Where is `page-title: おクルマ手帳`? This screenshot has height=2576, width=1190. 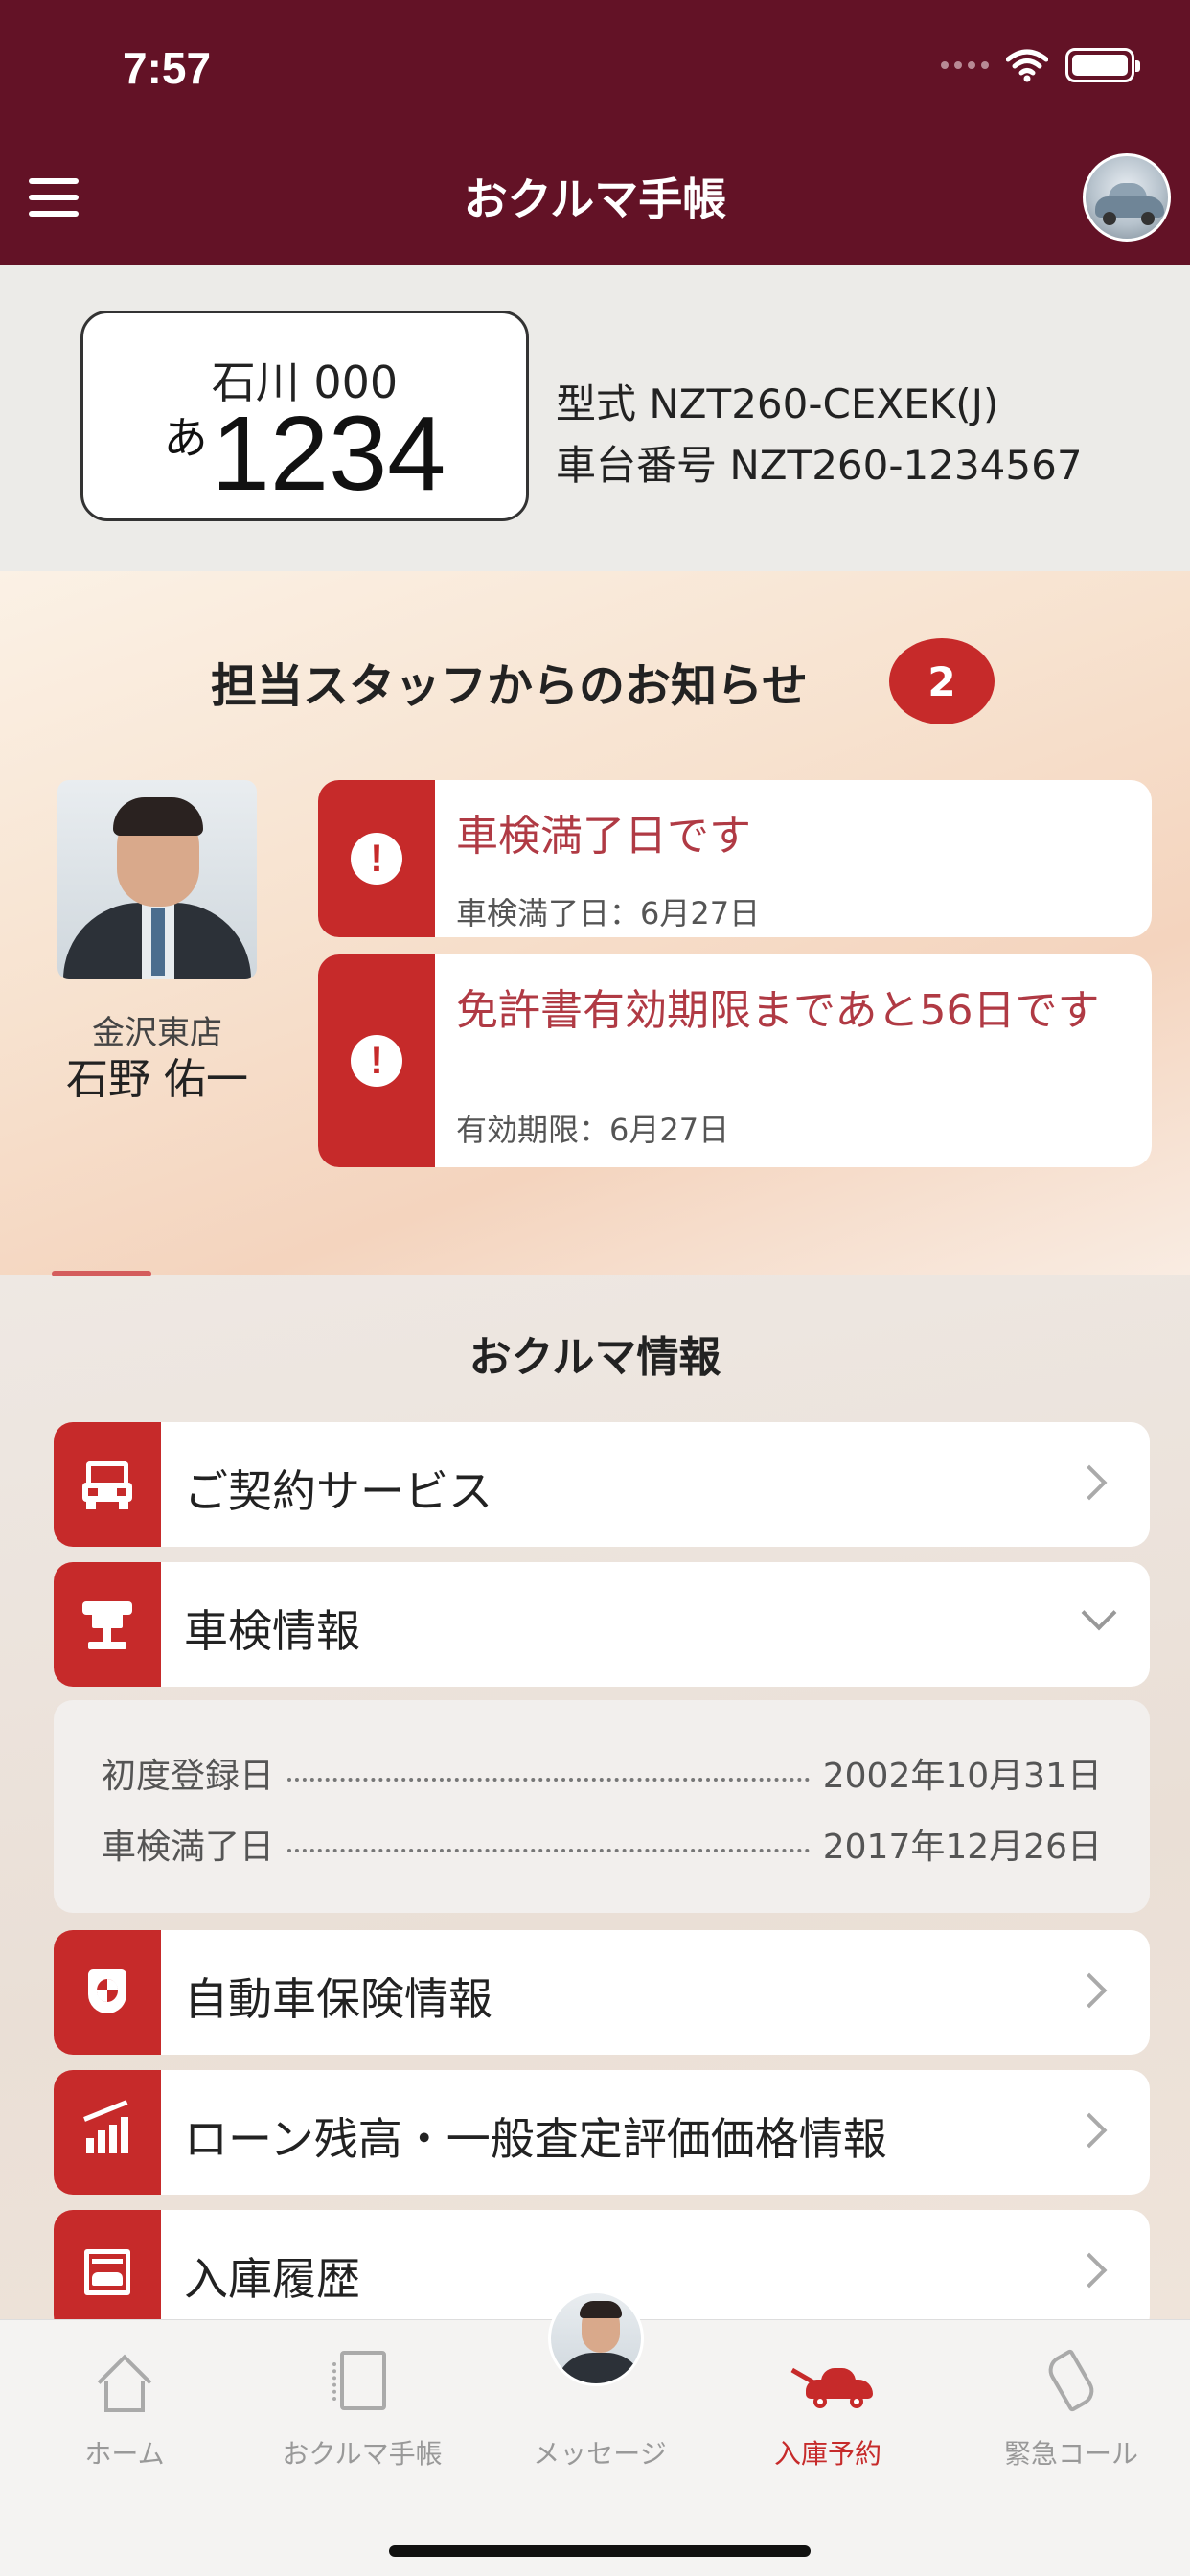
page-title: おクルマ手帳 is located at coordinates (595, 199).